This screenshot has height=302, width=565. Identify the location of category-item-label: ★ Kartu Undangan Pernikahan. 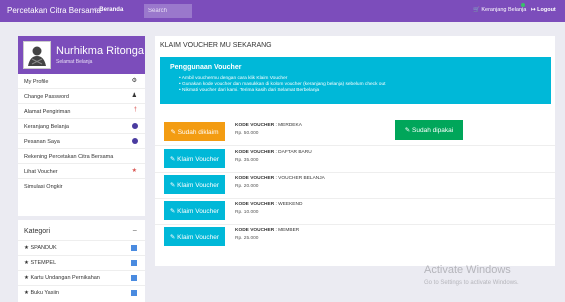
(62, 278).